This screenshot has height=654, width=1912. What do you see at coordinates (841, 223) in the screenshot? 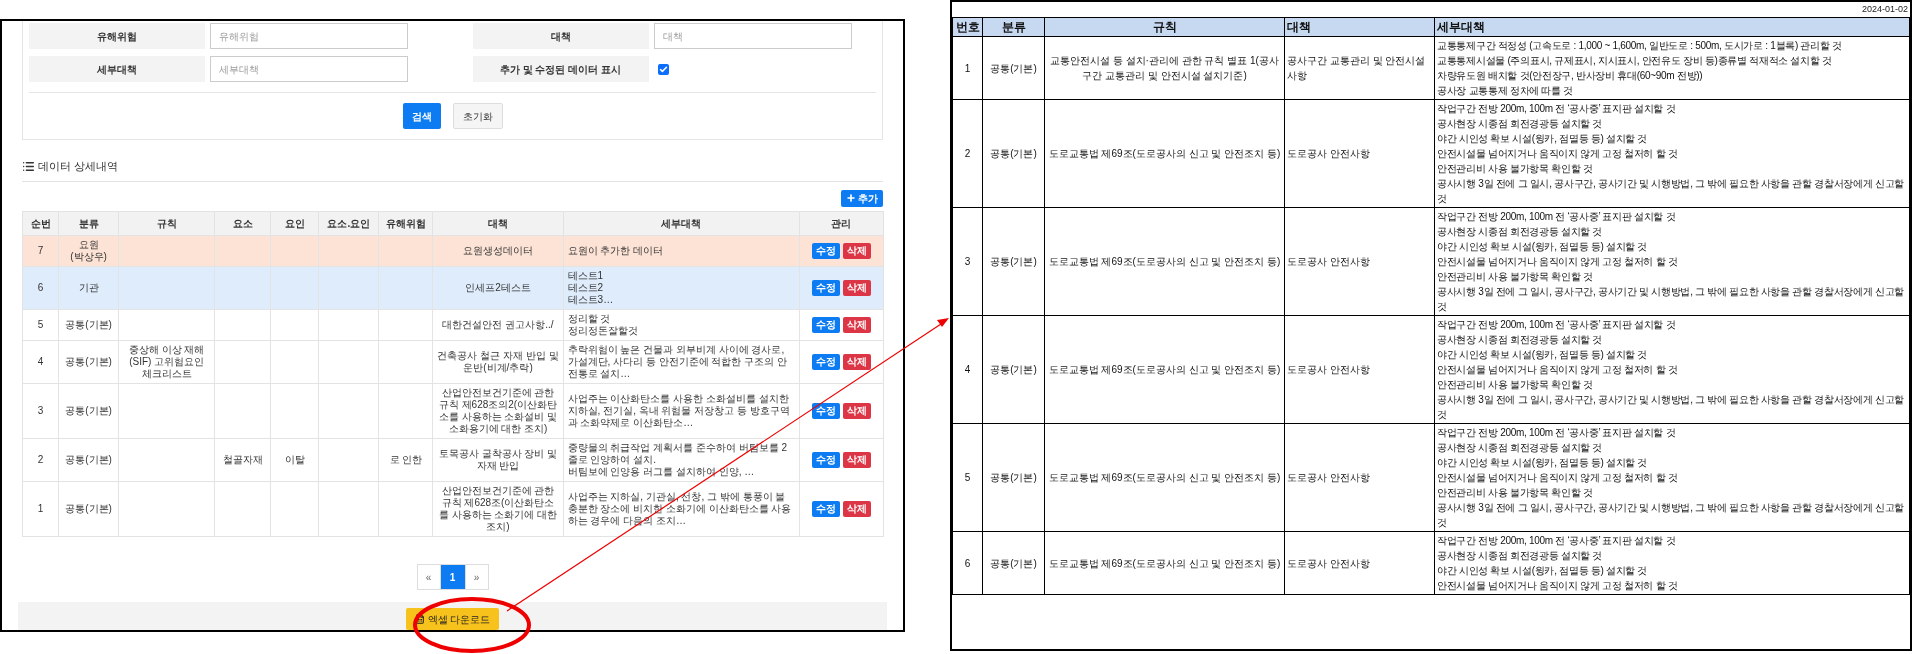
I see `column-header: 관리` at bounding box center [841, 223].